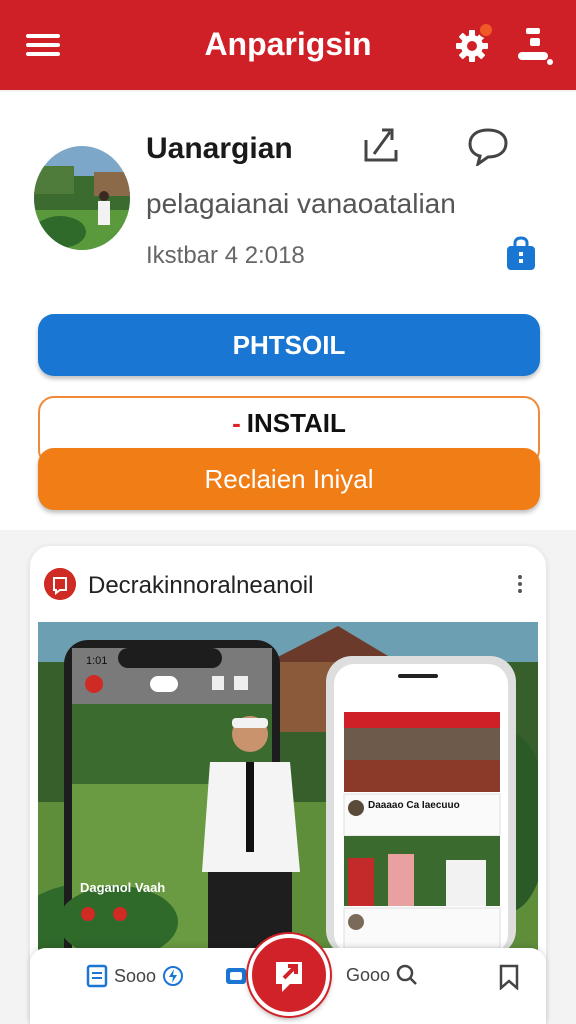 The width and height of the screenshot is (576, 1024). What do you see at coordinates (488, 146) in the screenshot?
I see `chat-bubble-icon` at bounding box center [488, 146].